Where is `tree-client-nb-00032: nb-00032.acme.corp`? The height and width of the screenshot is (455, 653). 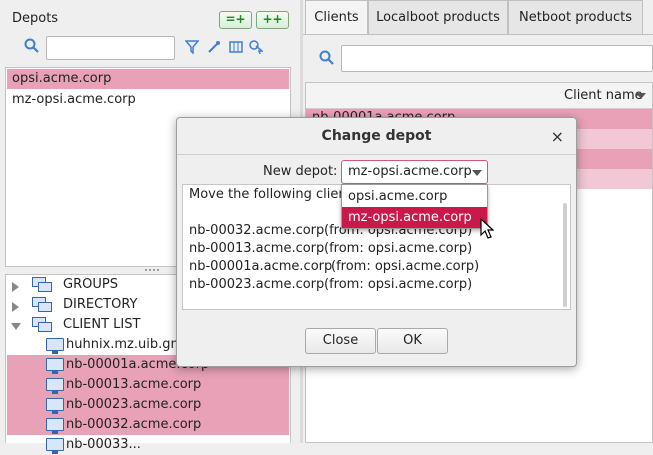 tree-client-nb-00032: nb-00032.acme.corp is located at coordinates (133, 425).